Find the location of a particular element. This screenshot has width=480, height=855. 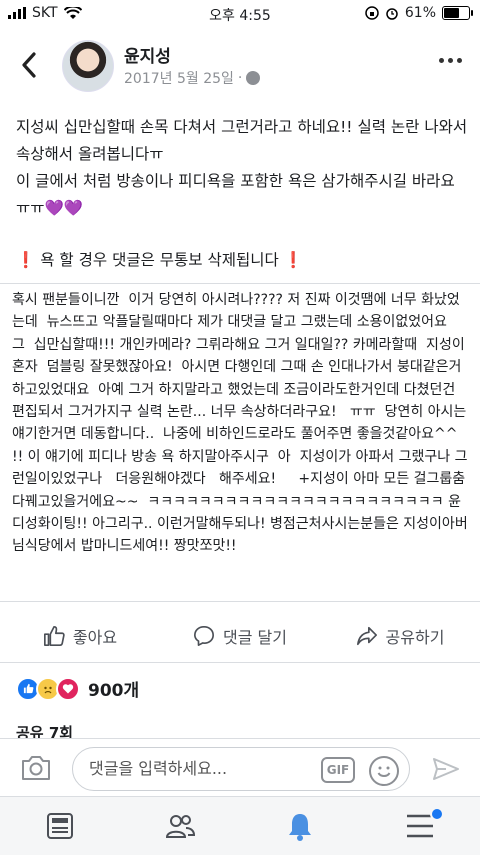

comment-label: 댓글 달기 is located at coordinates (255, 637).